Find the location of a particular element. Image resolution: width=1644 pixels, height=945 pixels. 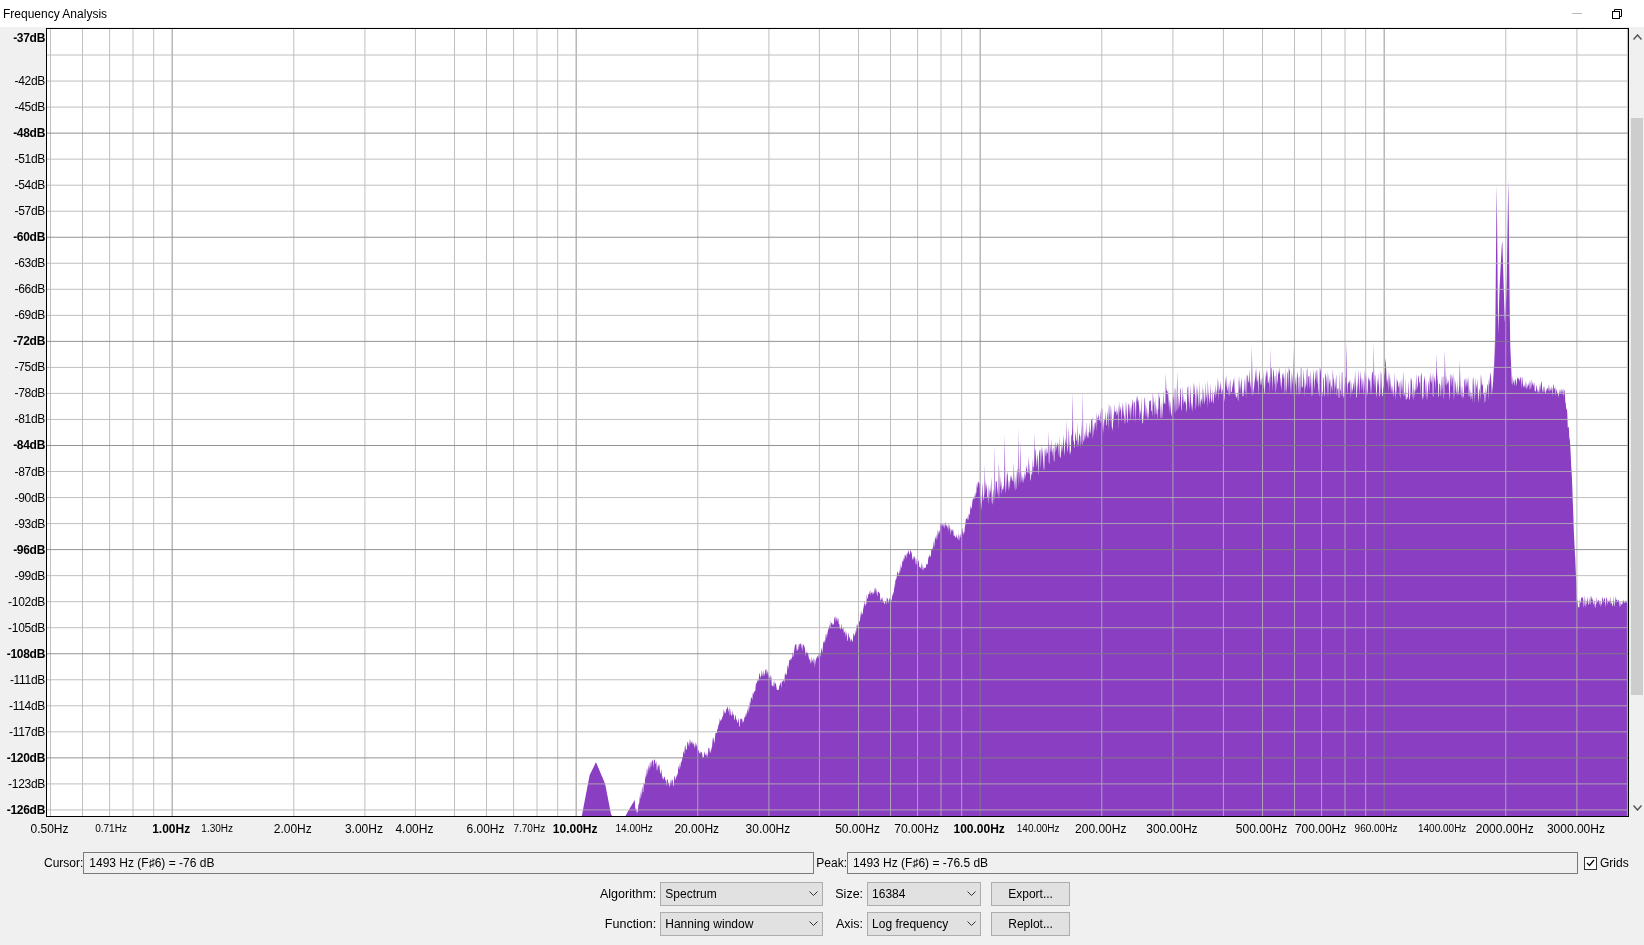

y-axis-label: -81dB is located at coordinates (29, 419).